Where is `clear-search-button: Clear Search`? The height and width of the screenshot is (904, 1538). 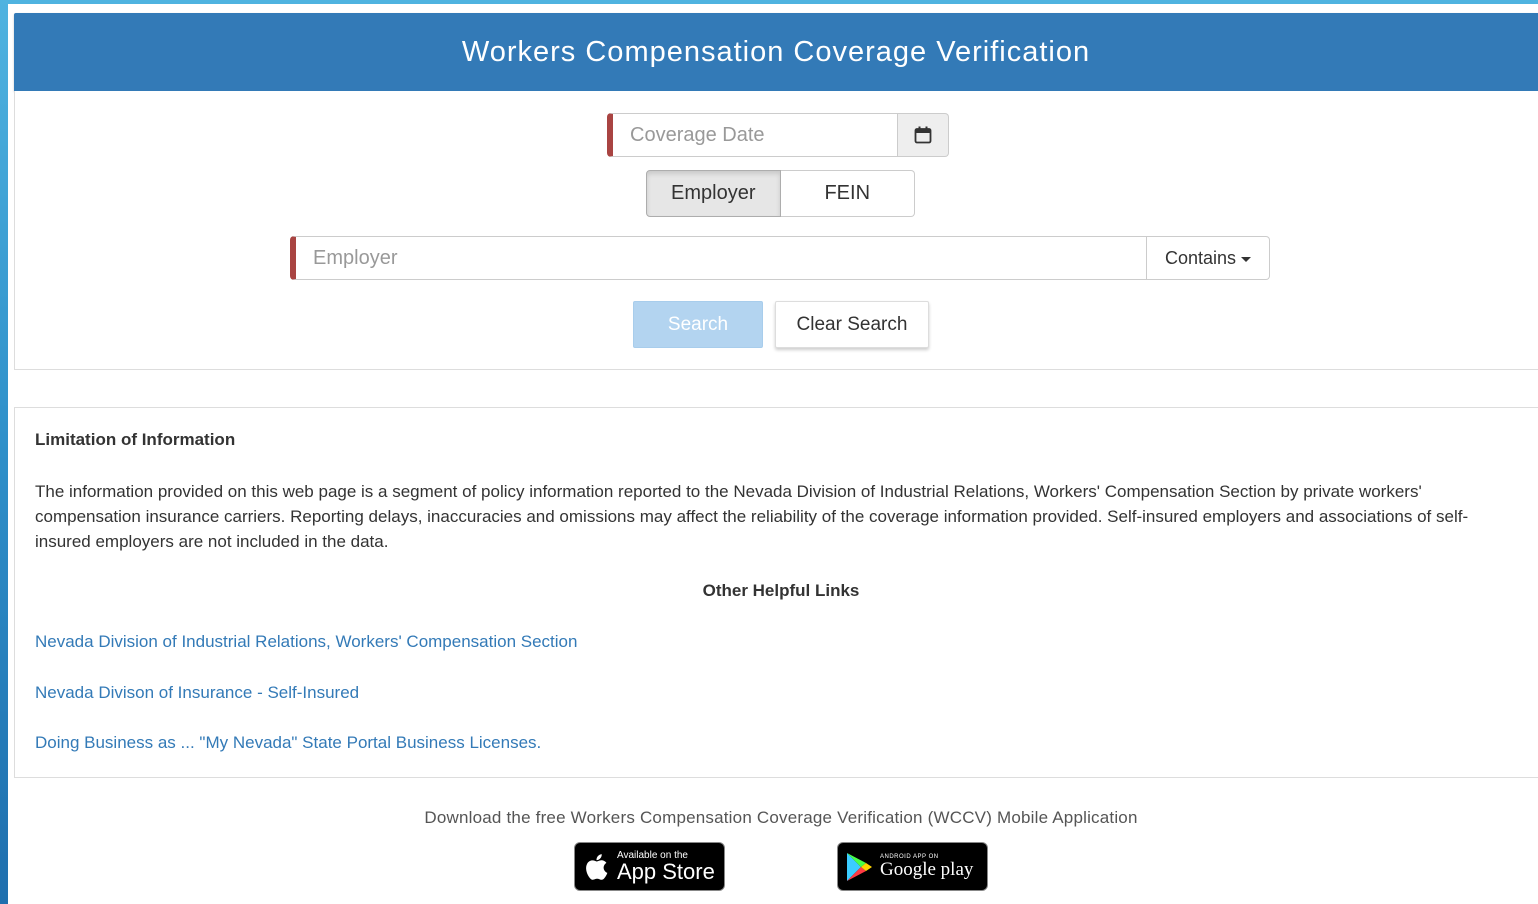 clear-search-button: Clear Search is located at coordinates (852, 324).